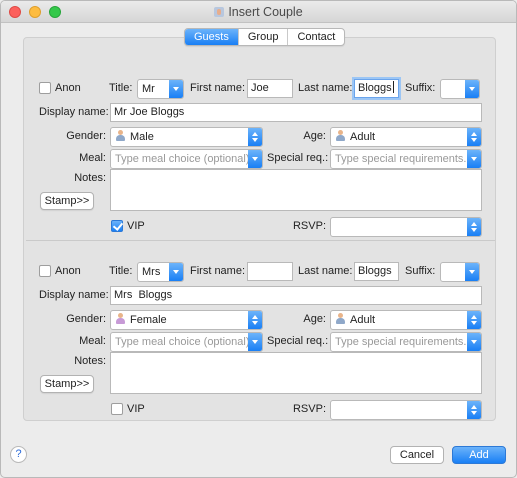 This screenshot has width=517, height=478. I want to click on gender-select: Male, so click(186, 137).